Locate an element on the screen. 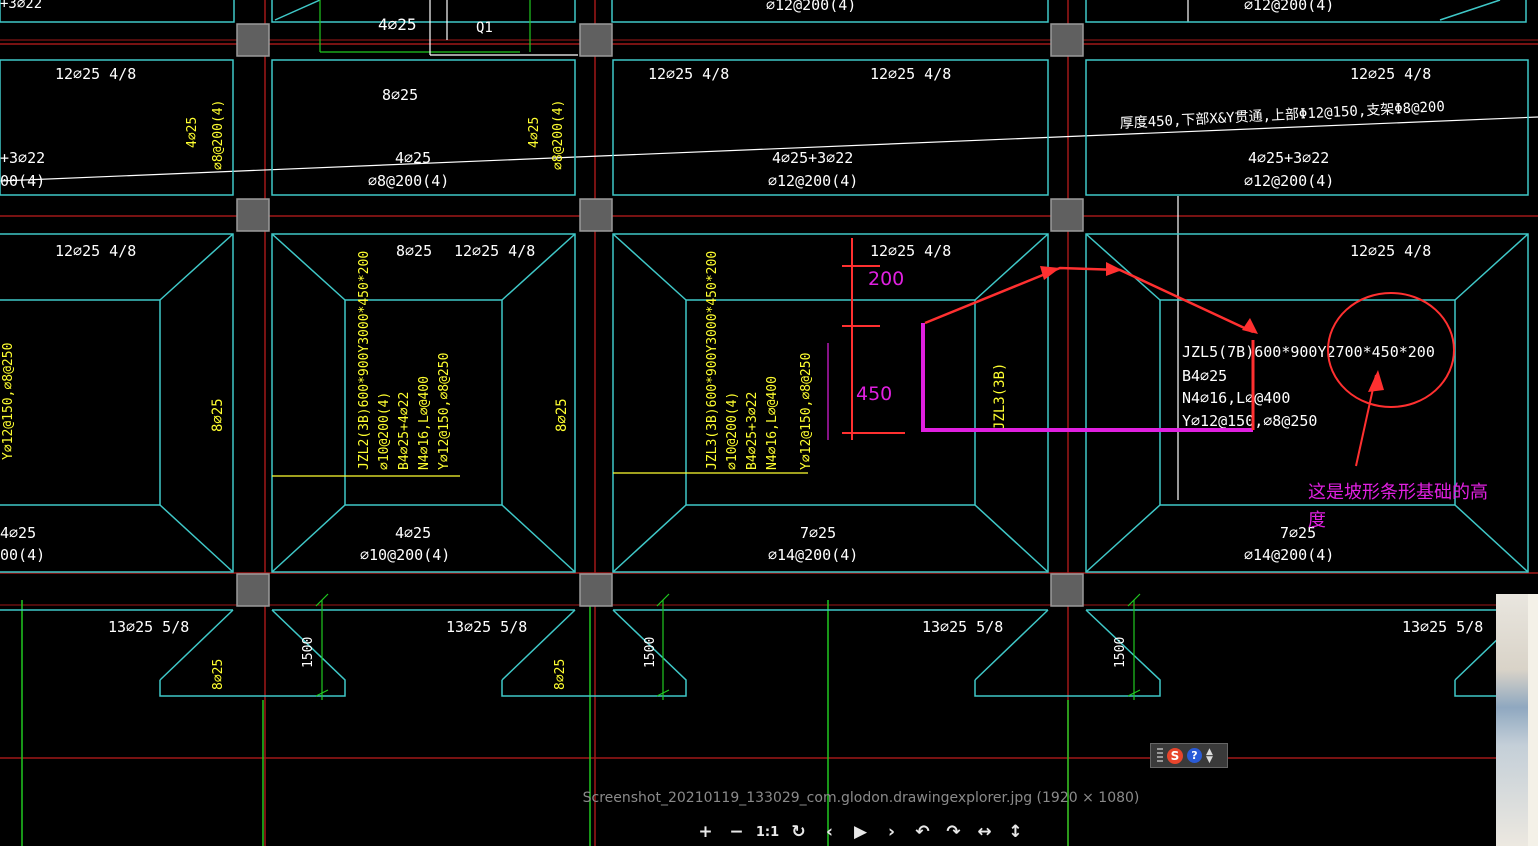  actual-size-button: 1:1 is located at coordinates (767, 832).